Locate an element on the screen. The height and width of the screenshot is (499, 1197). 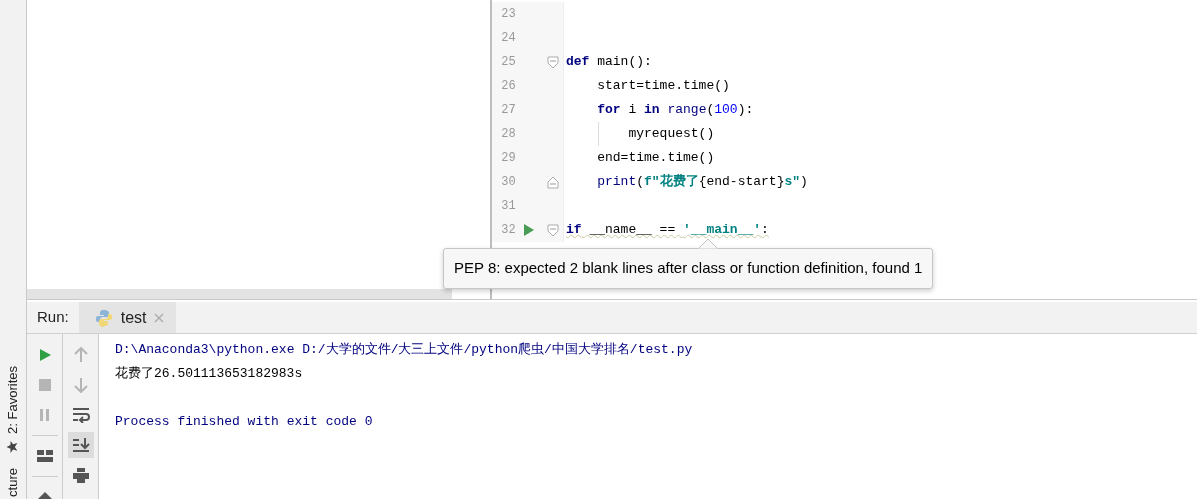
line-number: 23 is located at coordinates (508, 14).